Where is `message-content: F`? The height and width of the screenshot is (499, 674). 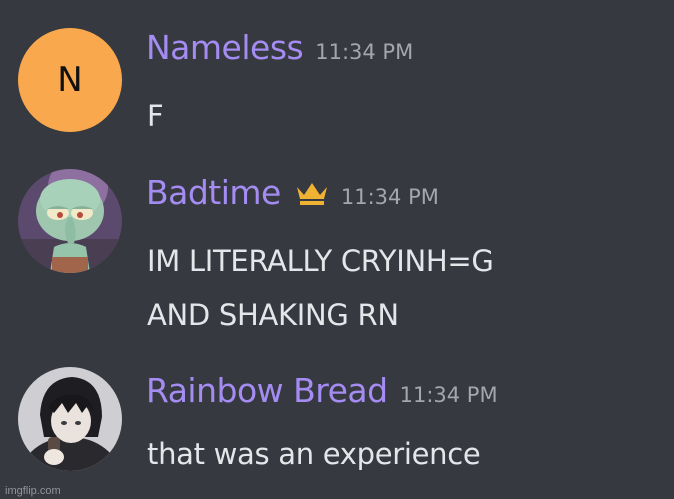
message-content: F is located at coordinates (155, 116).